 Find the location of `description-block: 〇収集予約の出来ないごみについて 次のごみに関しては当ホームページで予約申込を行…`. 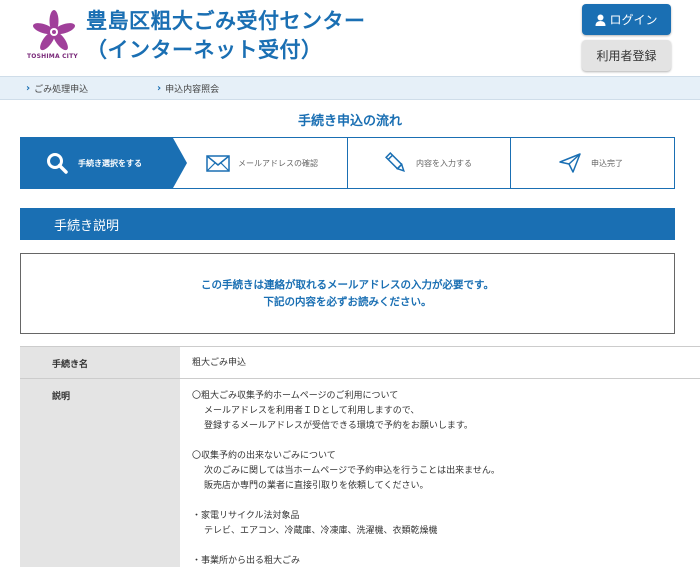

description-block: 〇収集予約の出来ないごみについて 次のごみに関しては当ホームページで予約申込を行… is located at coordinates (446, 471).